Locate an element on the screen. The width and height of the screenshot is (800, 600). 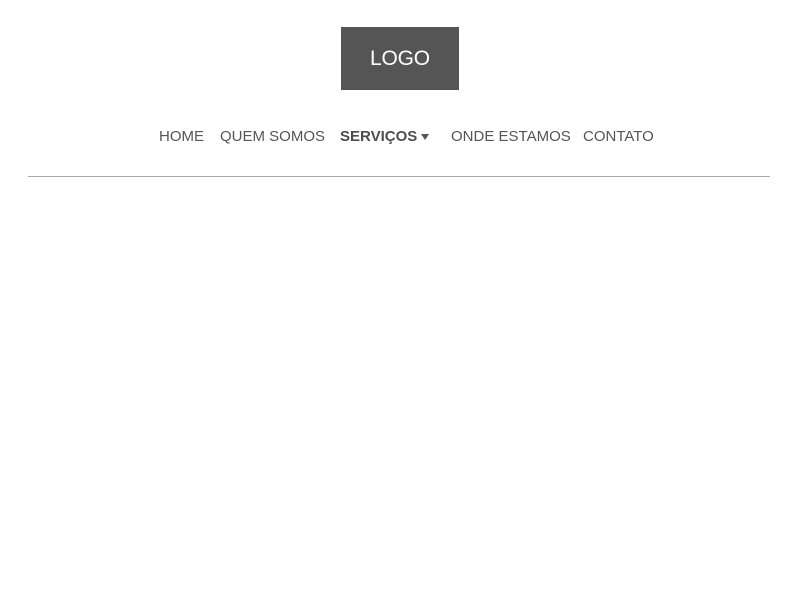
logo-text: LOGO is located at coordinates (400, 58).